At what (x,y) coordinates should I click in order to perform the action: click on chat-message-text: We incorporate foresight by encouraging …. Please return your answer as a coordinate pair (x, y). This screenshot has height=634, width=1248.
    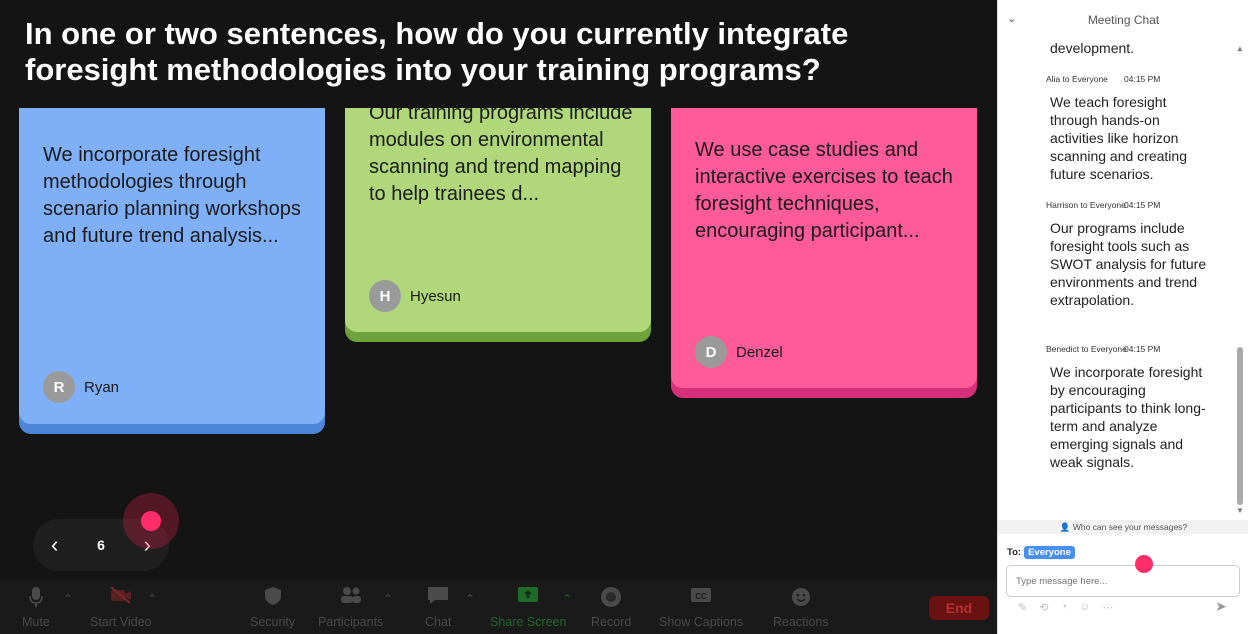
    Looking at the image, I should click on (1128, 417).